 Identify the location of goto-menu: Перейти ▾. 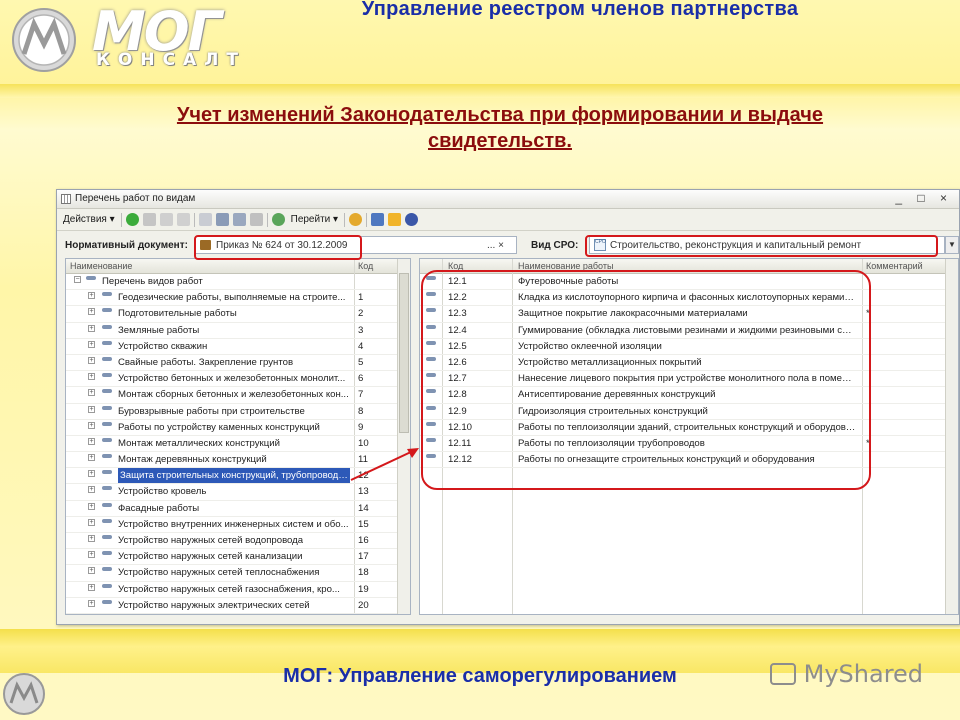
(314, 220).